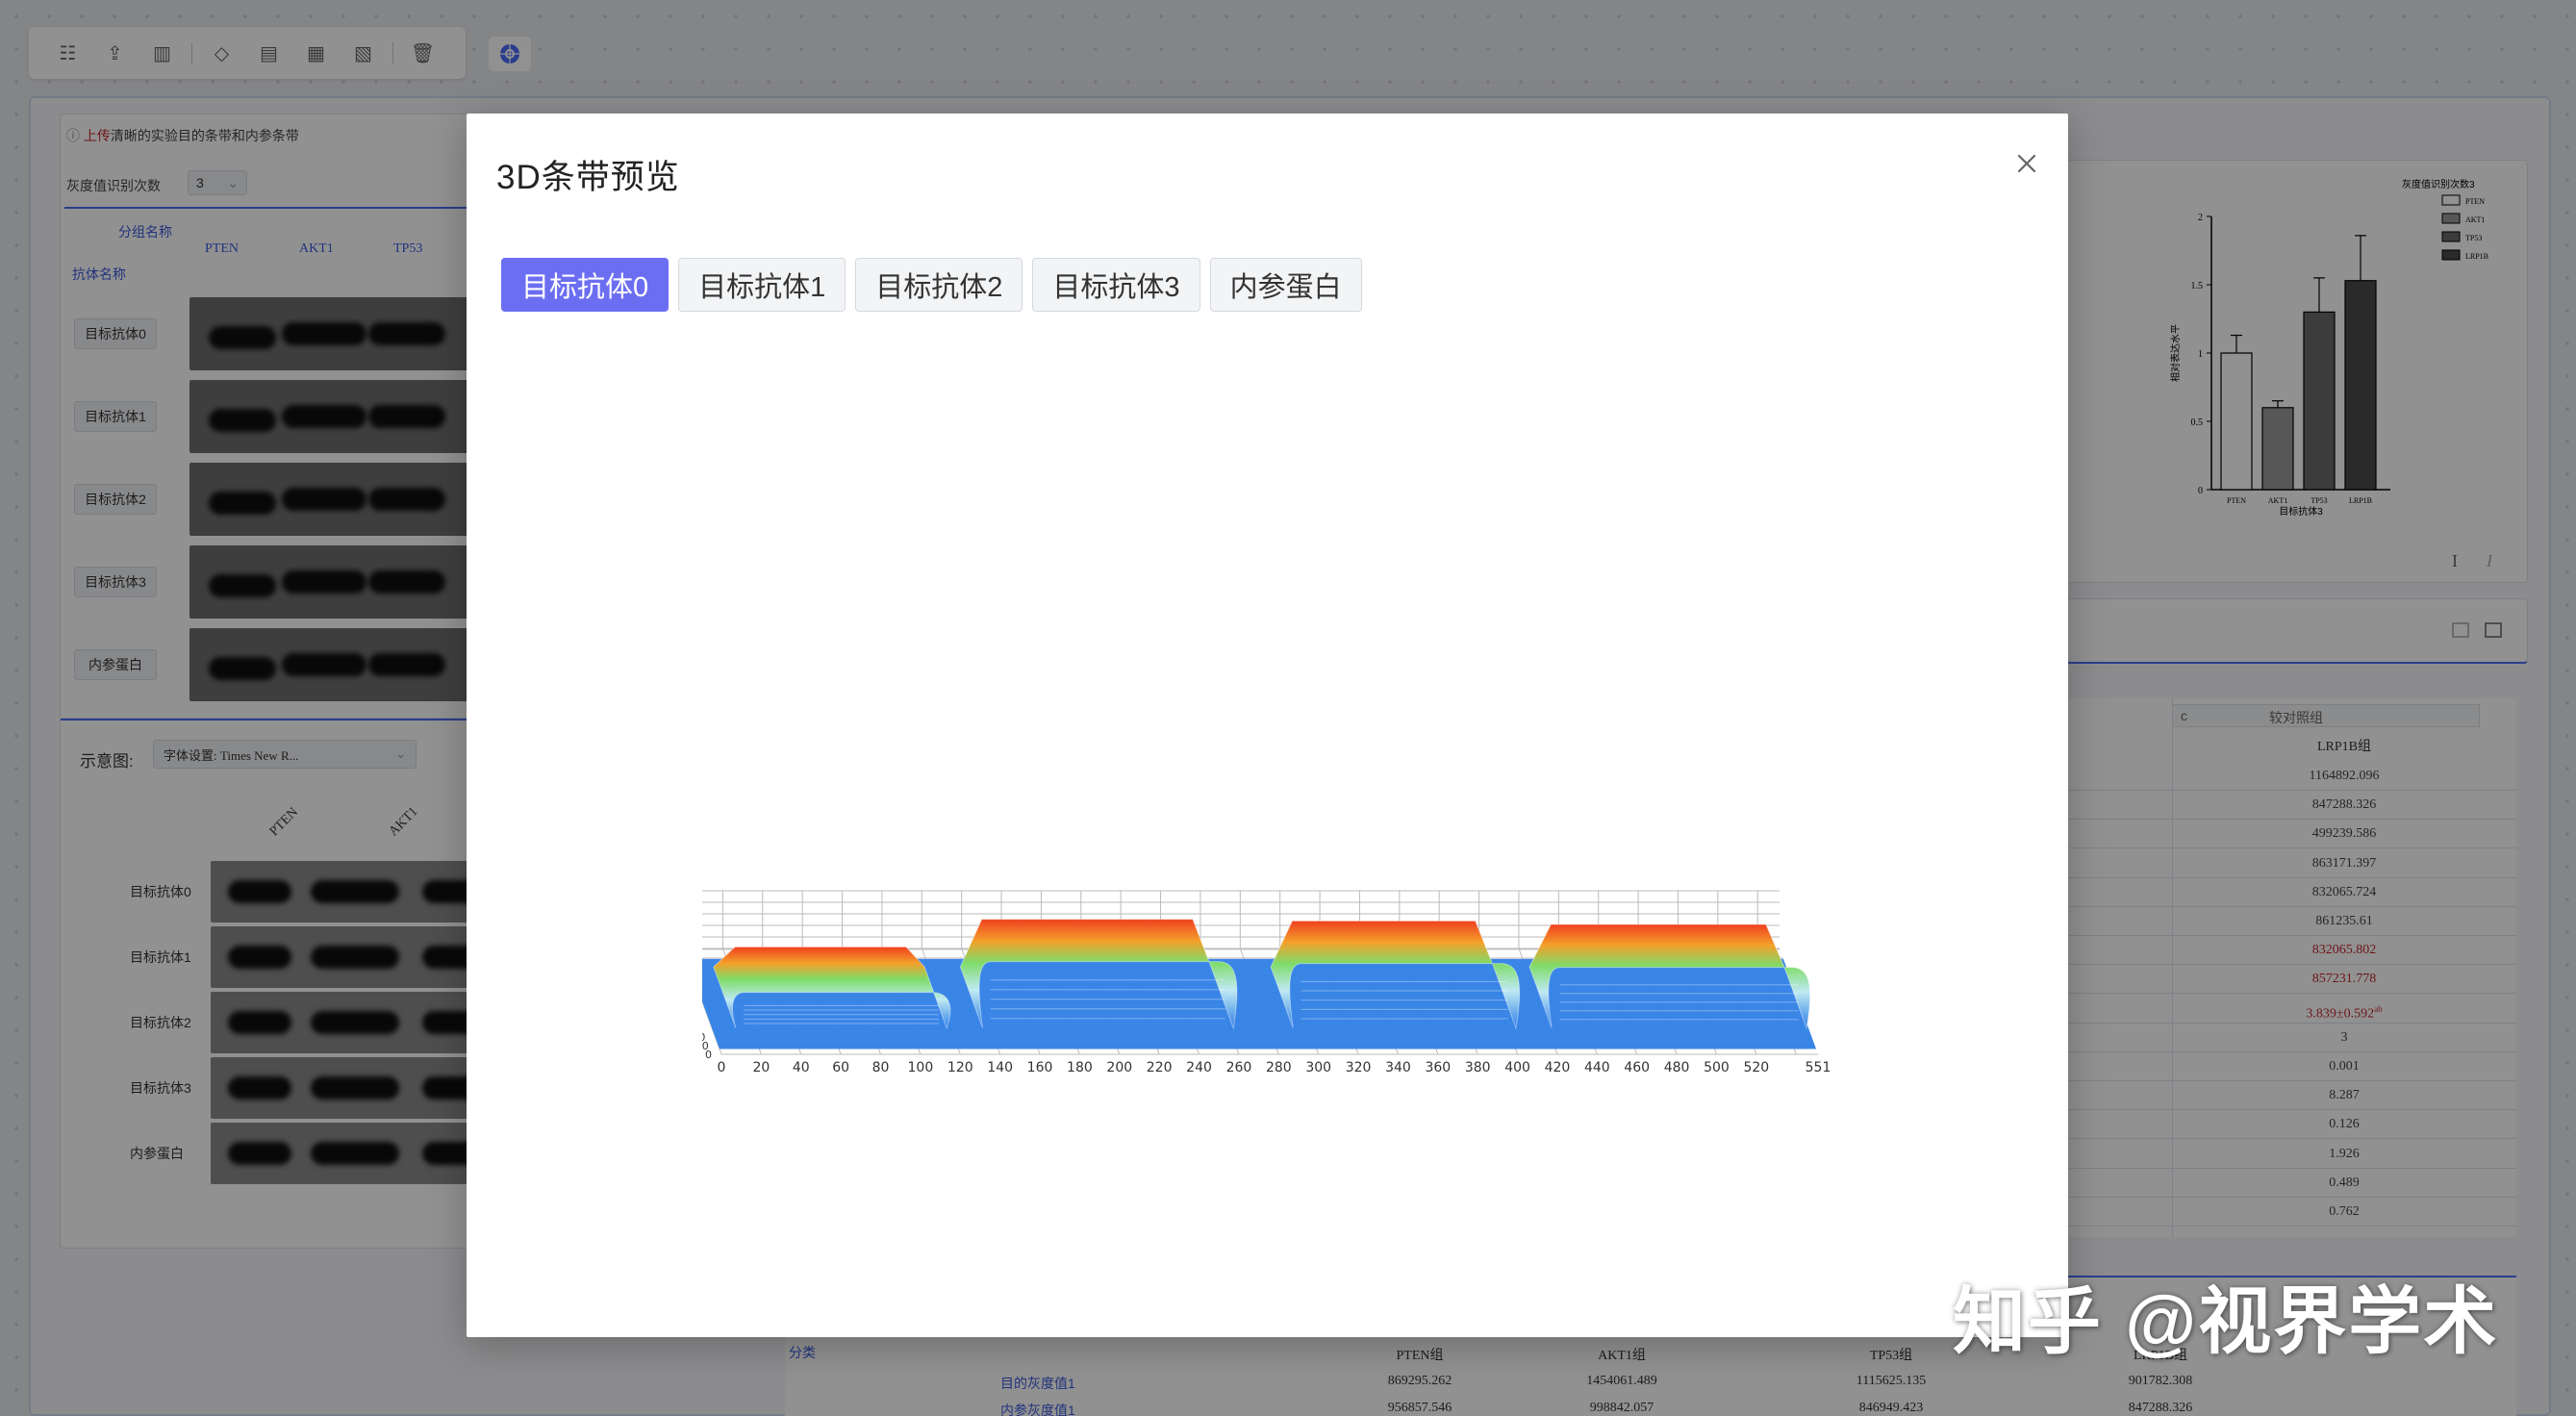  What do you see at coordinates (1517, 1067) in the screenshot?
I see `x-tick-label: 400` at bounding box center [1517, 1067].